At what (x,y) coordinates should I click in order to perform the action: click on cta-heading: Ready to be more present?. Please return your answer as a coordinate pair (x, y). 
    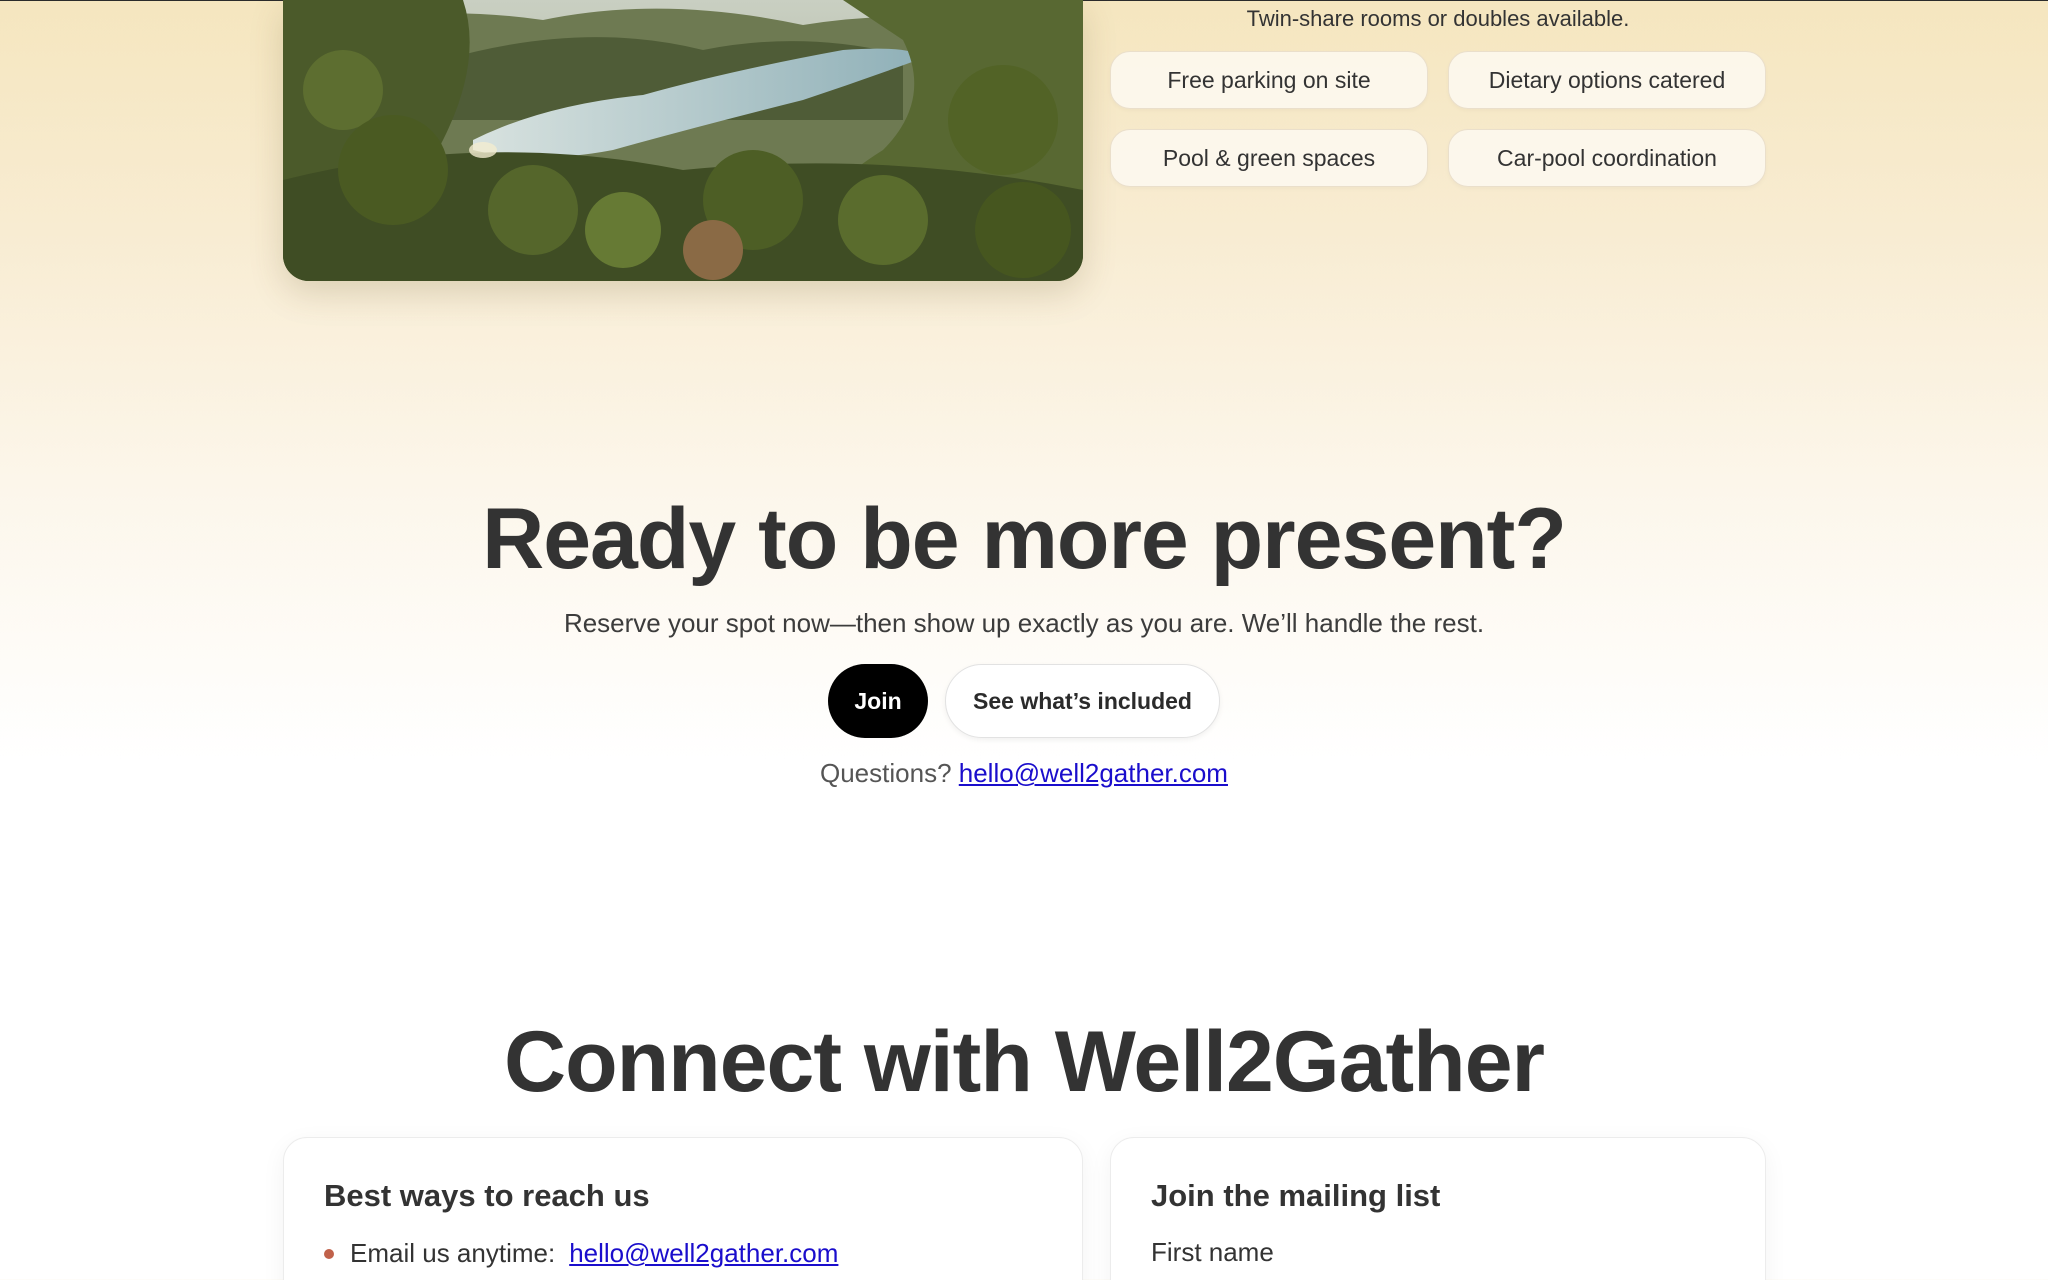
    Looking at the image, I should click on (1024, 539).